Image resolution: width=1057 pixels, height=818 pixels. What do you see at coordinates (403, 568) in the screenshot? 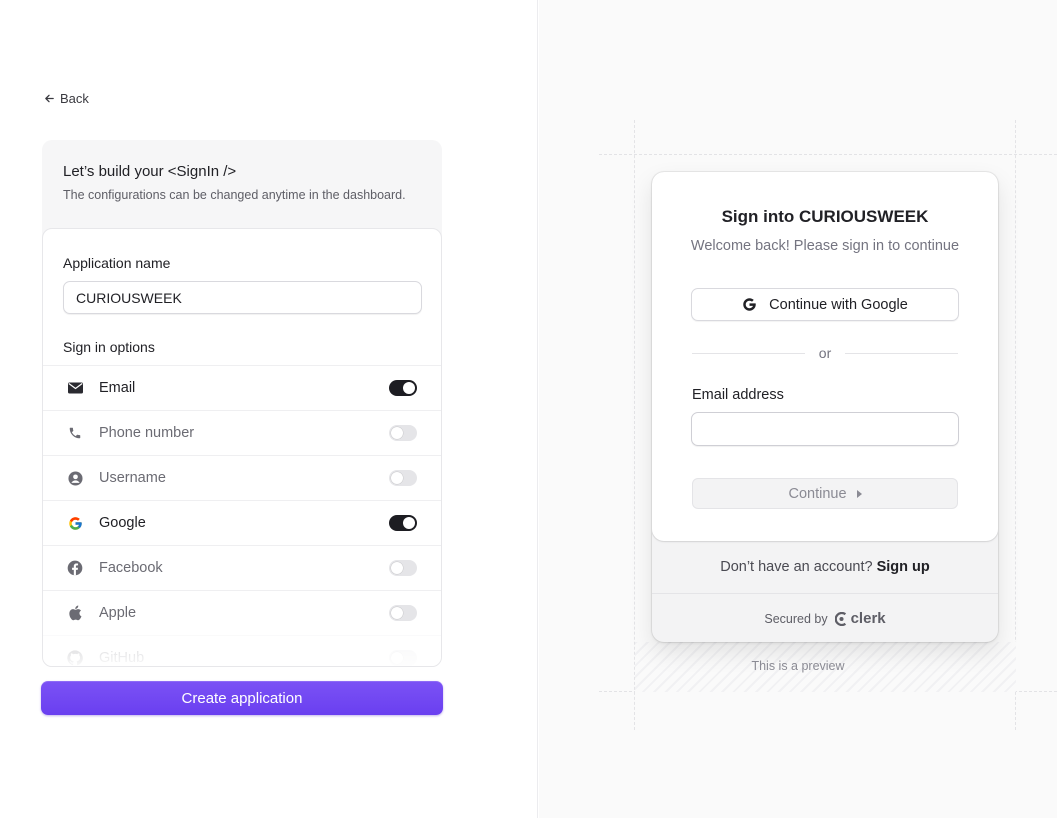
I see `facebook-toggle` at bounding box center [403, 568].